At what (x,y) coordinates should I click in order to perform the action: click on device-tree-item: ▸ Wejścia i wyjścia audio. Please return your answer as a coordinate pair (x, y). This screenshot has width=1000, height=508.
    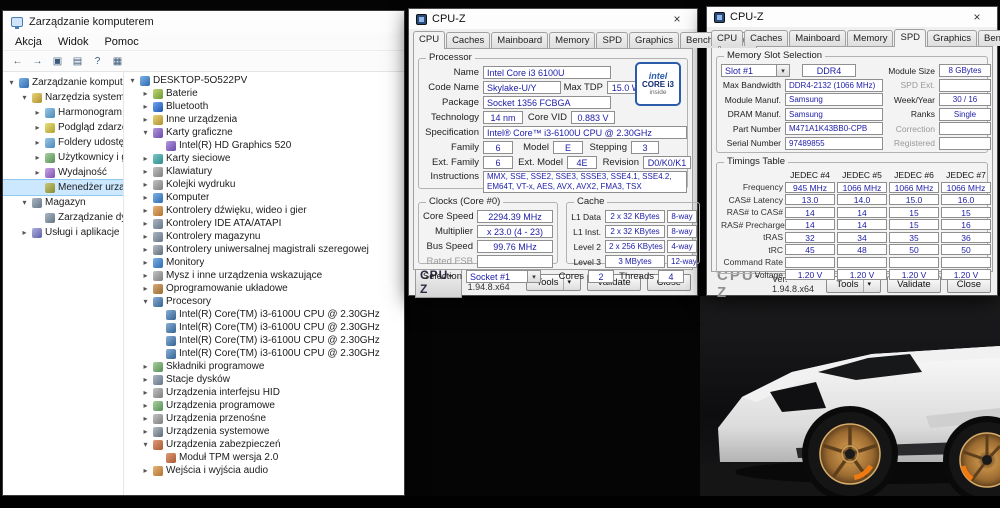
    Looking at the image, I should click on (264, 470).